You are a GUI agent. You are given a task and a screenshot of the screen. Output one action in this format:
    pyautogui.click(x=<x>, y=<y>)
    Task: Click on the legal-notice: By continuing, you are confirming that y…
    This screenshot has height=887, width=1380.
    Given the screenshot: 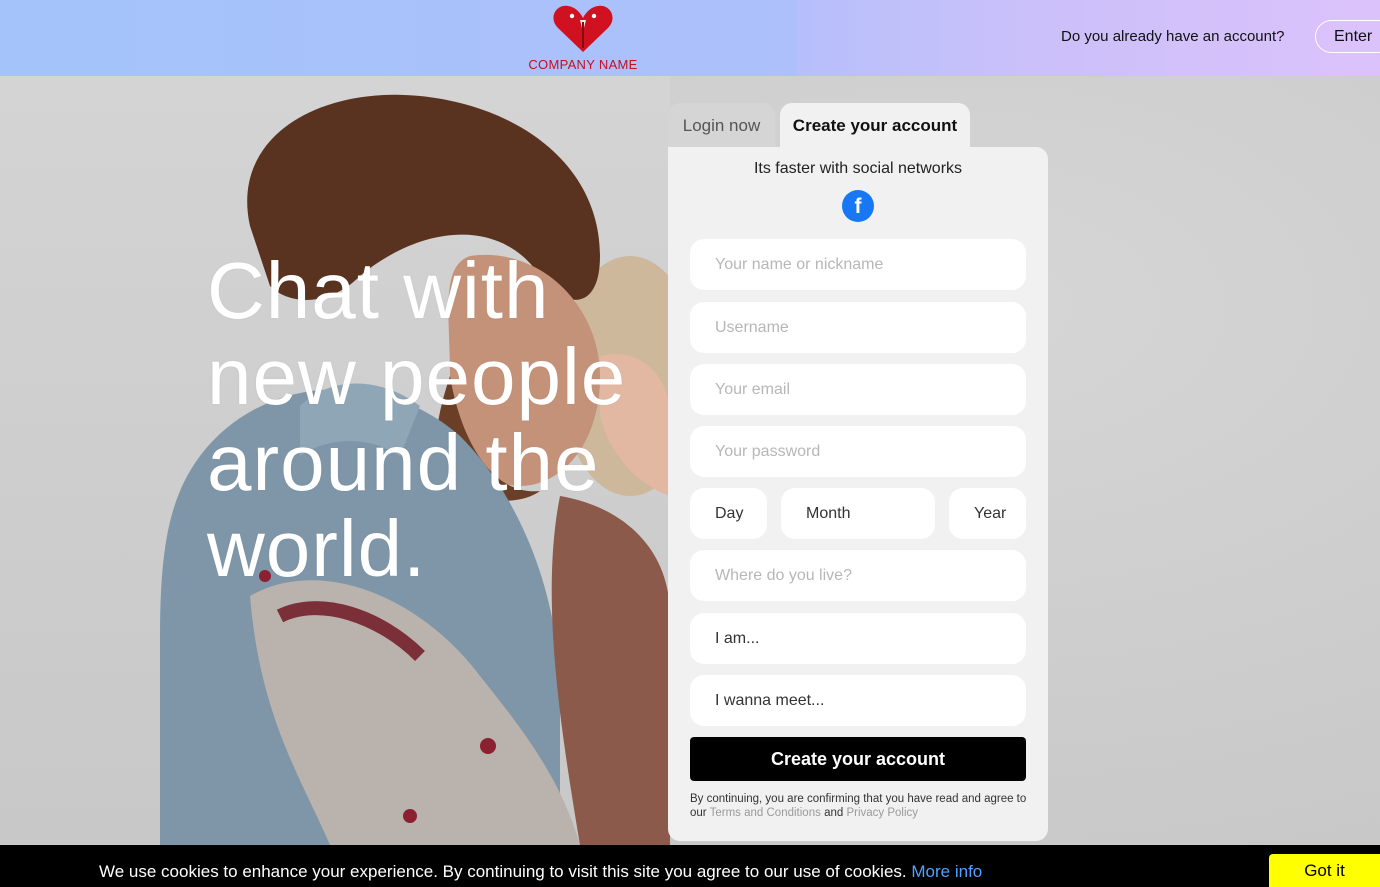 What is the action you would take?
    pyautogui.click(x=860, y=806)
    